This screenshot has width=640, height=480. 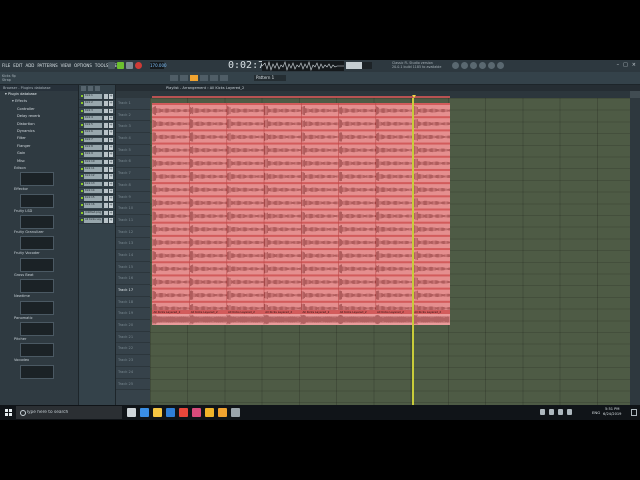 What do you see at coordinates (133, 221) in the screenshot?
I see `track-header: Track 11` at bounding box center [133, 221].